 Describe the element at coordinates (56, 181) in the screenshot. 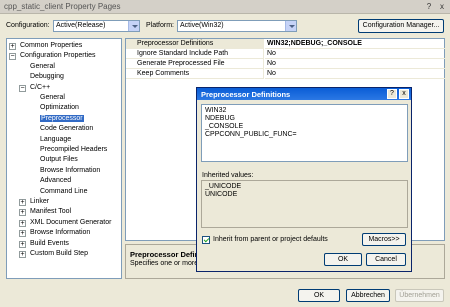

I see `tree-item-label: Advanced` at that location.